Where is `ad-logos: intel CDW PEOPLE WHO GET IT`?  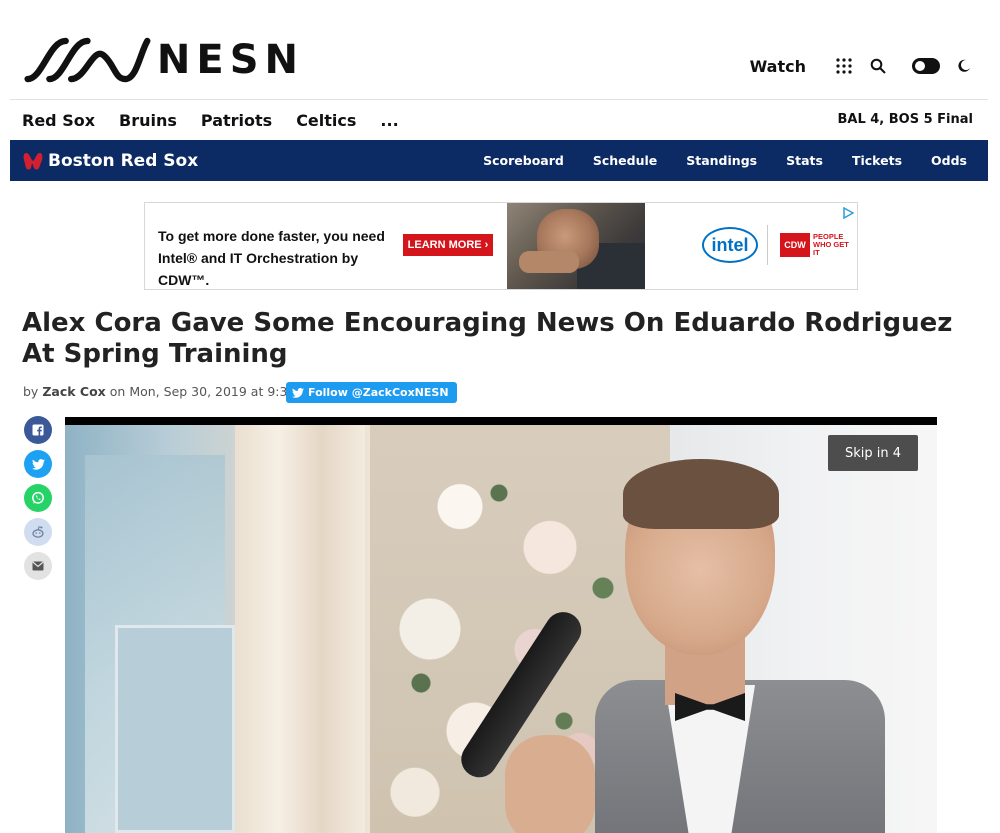 ad-logos: intel CDW PEOPLE WHO GET IT is located at coordinates (751, 246).